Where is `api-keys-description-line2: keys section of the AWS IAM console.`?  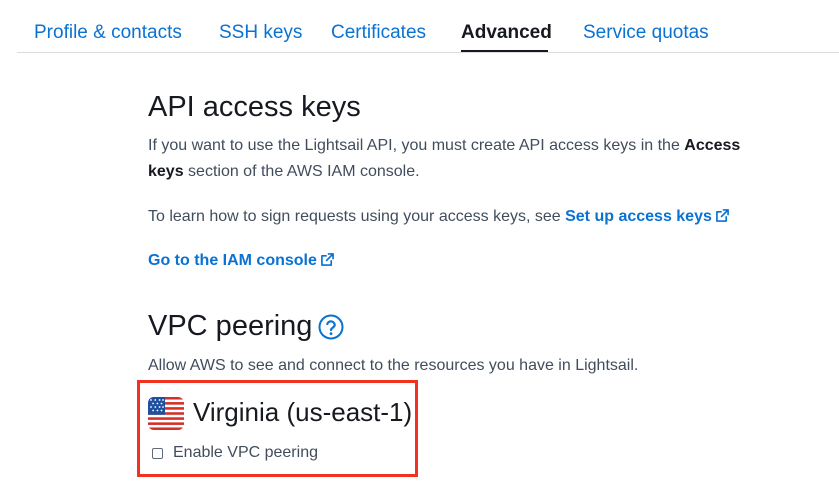
api-keys-description-line2: keys section of the AWS IAM console. is located at coordinates (284, 172).